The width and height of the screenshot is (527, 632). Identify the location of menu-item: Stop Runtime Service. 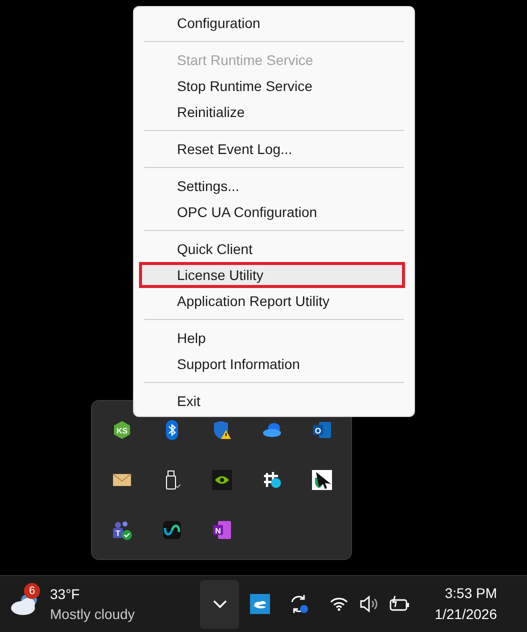
(274, 86).